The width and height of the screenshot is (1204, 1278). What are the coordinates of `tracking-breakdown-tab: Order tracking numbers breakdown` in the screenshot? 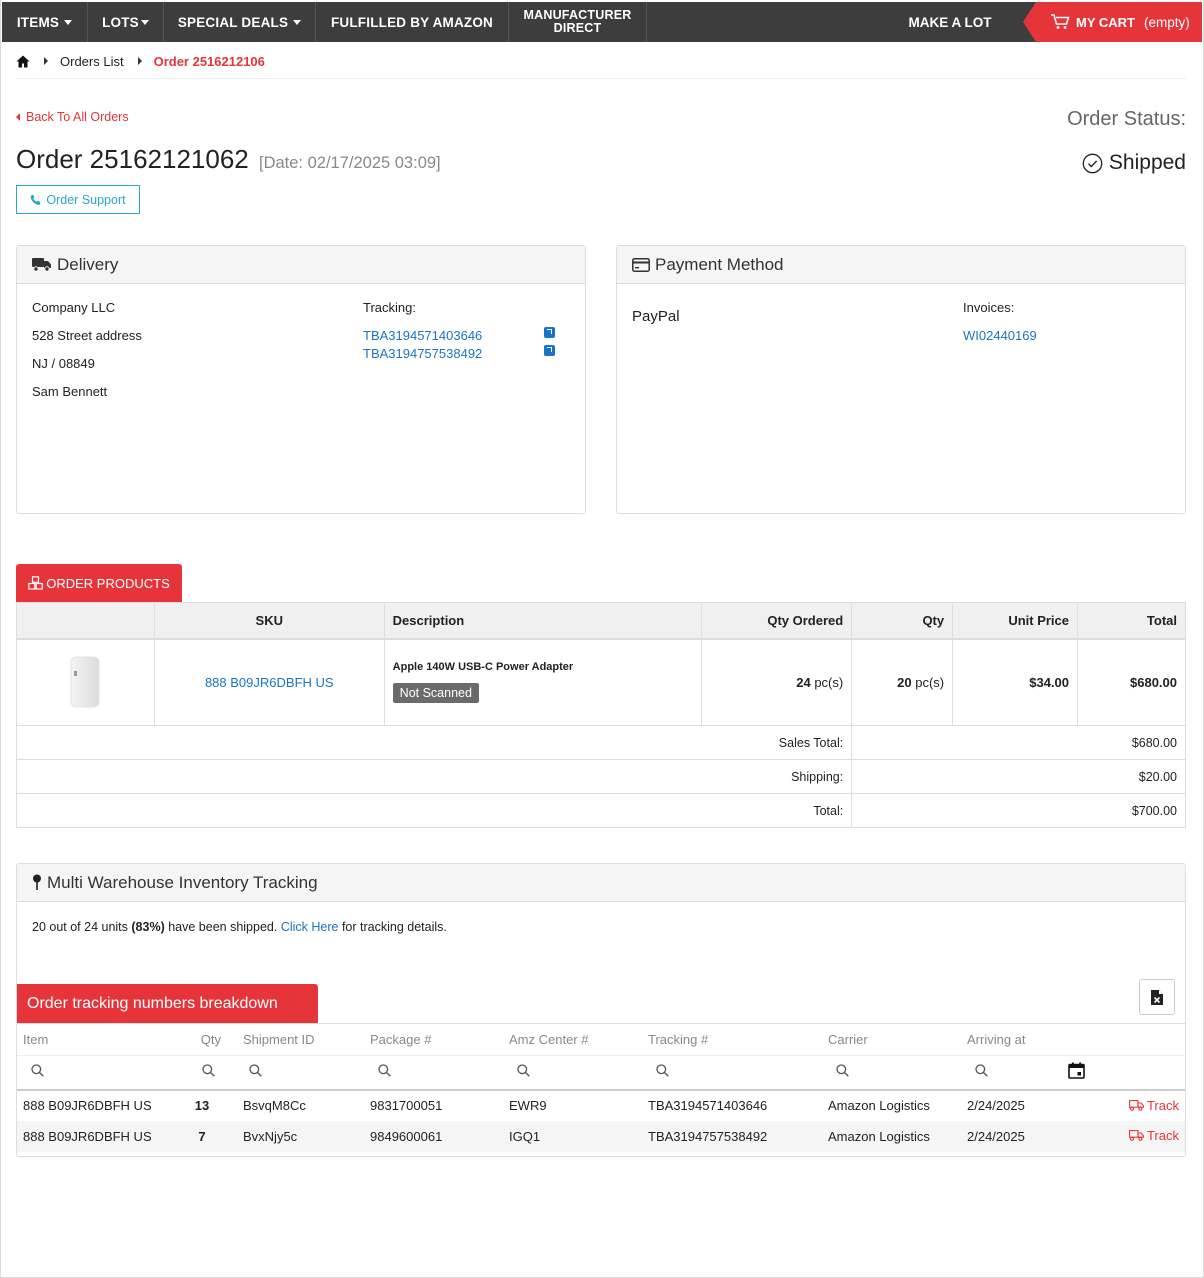 It's located at (167, 1003).